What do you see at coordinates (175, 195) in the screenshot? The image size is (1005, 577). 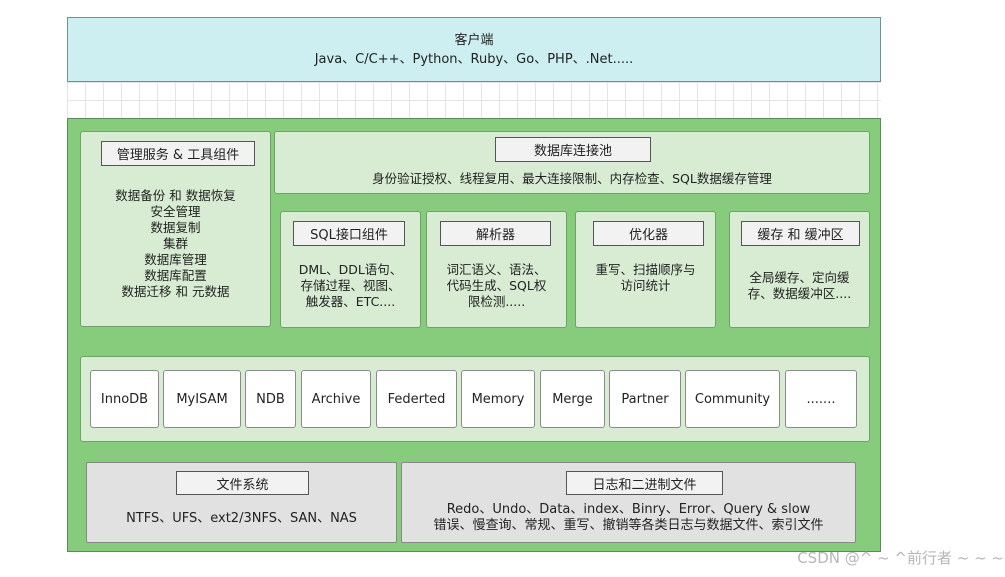 I see `management-item: 数据备份 和 数据恢复` at bounding box center [175, 195].